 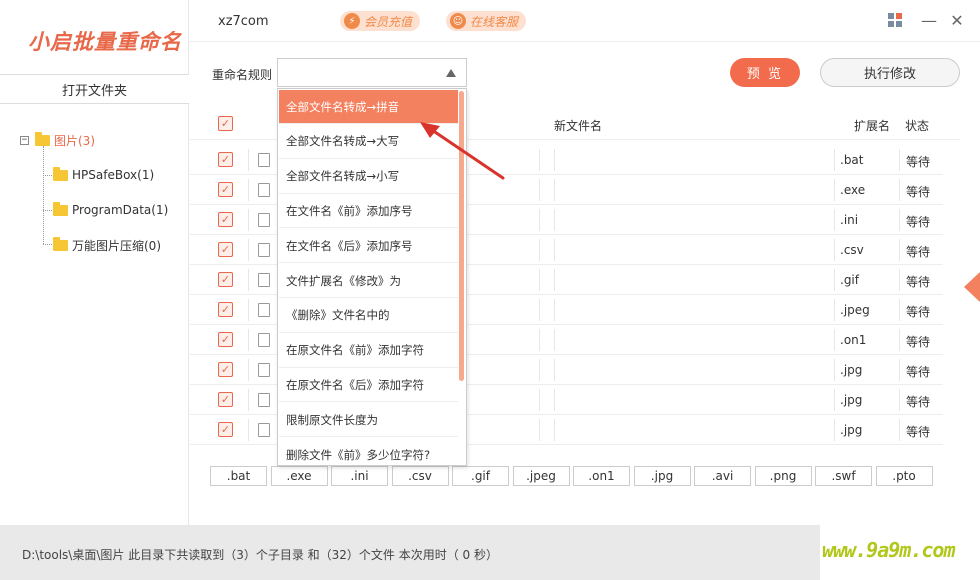 What do you see at coordinates (972, 287) in the screenshot?
I see `side-expand-tab` at bounding box center [972, 287].